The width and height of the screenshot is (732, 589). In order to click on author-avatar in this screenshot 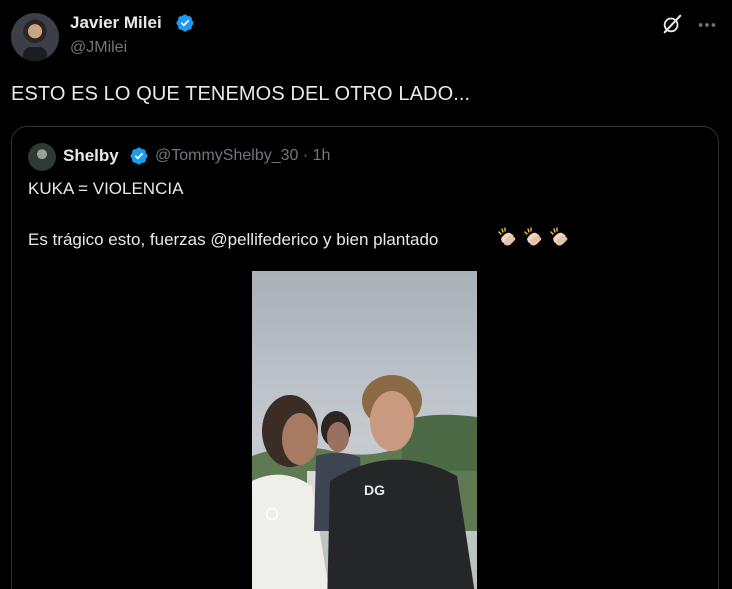, I will do `click(35, 37)`.